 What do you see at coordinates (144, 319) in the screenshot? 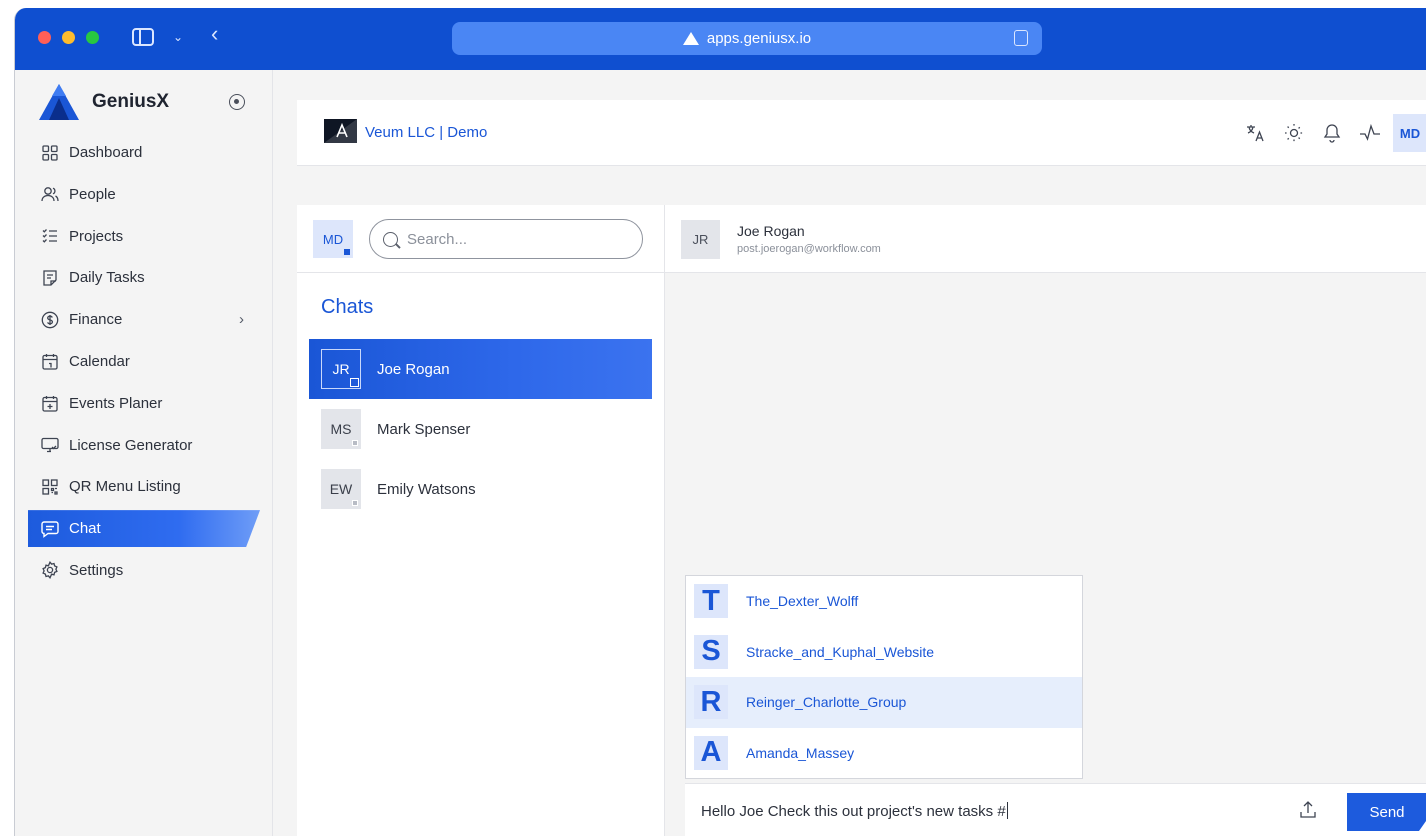
I see `sidebar-item-finance: Finance ›` at bounding box center [144, 319].